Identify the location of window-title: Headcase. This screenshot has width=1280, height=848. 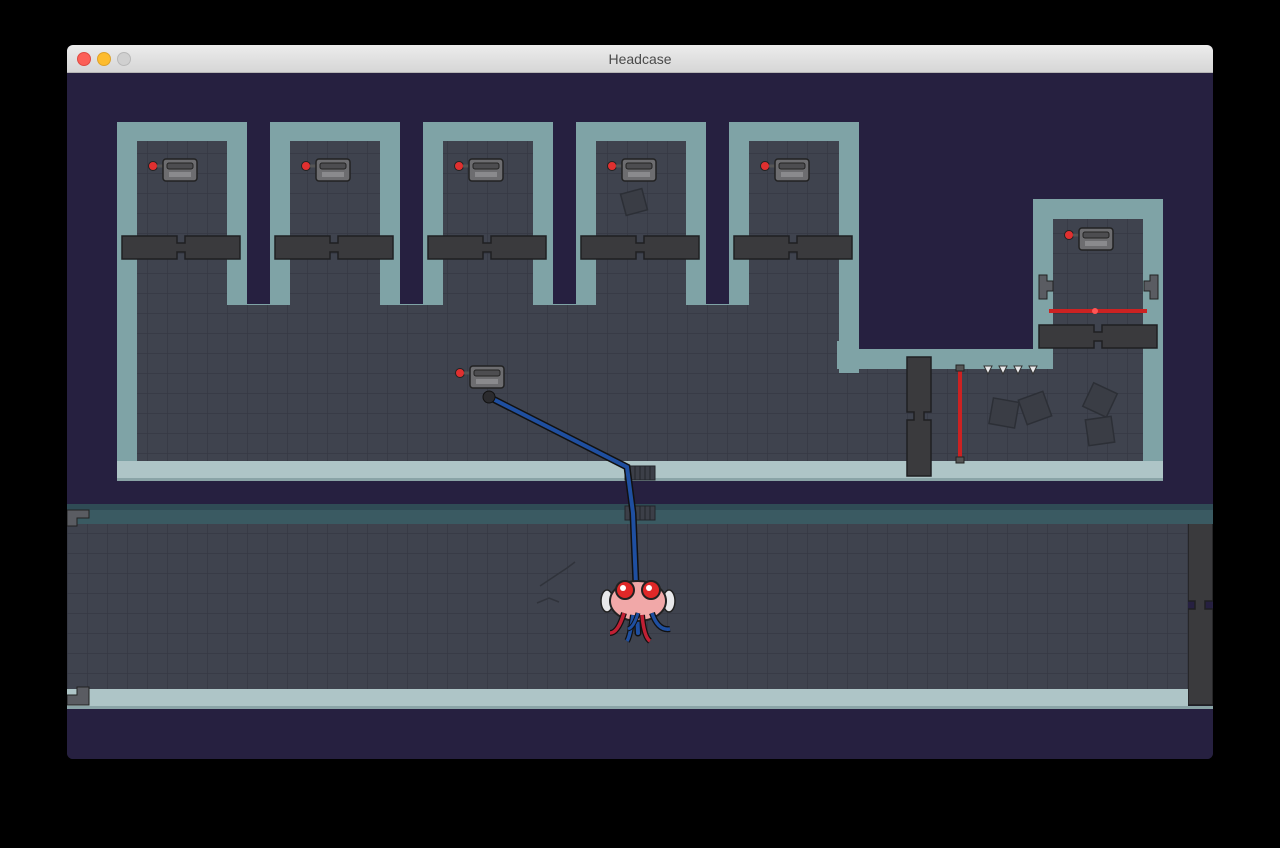
(640, 59).